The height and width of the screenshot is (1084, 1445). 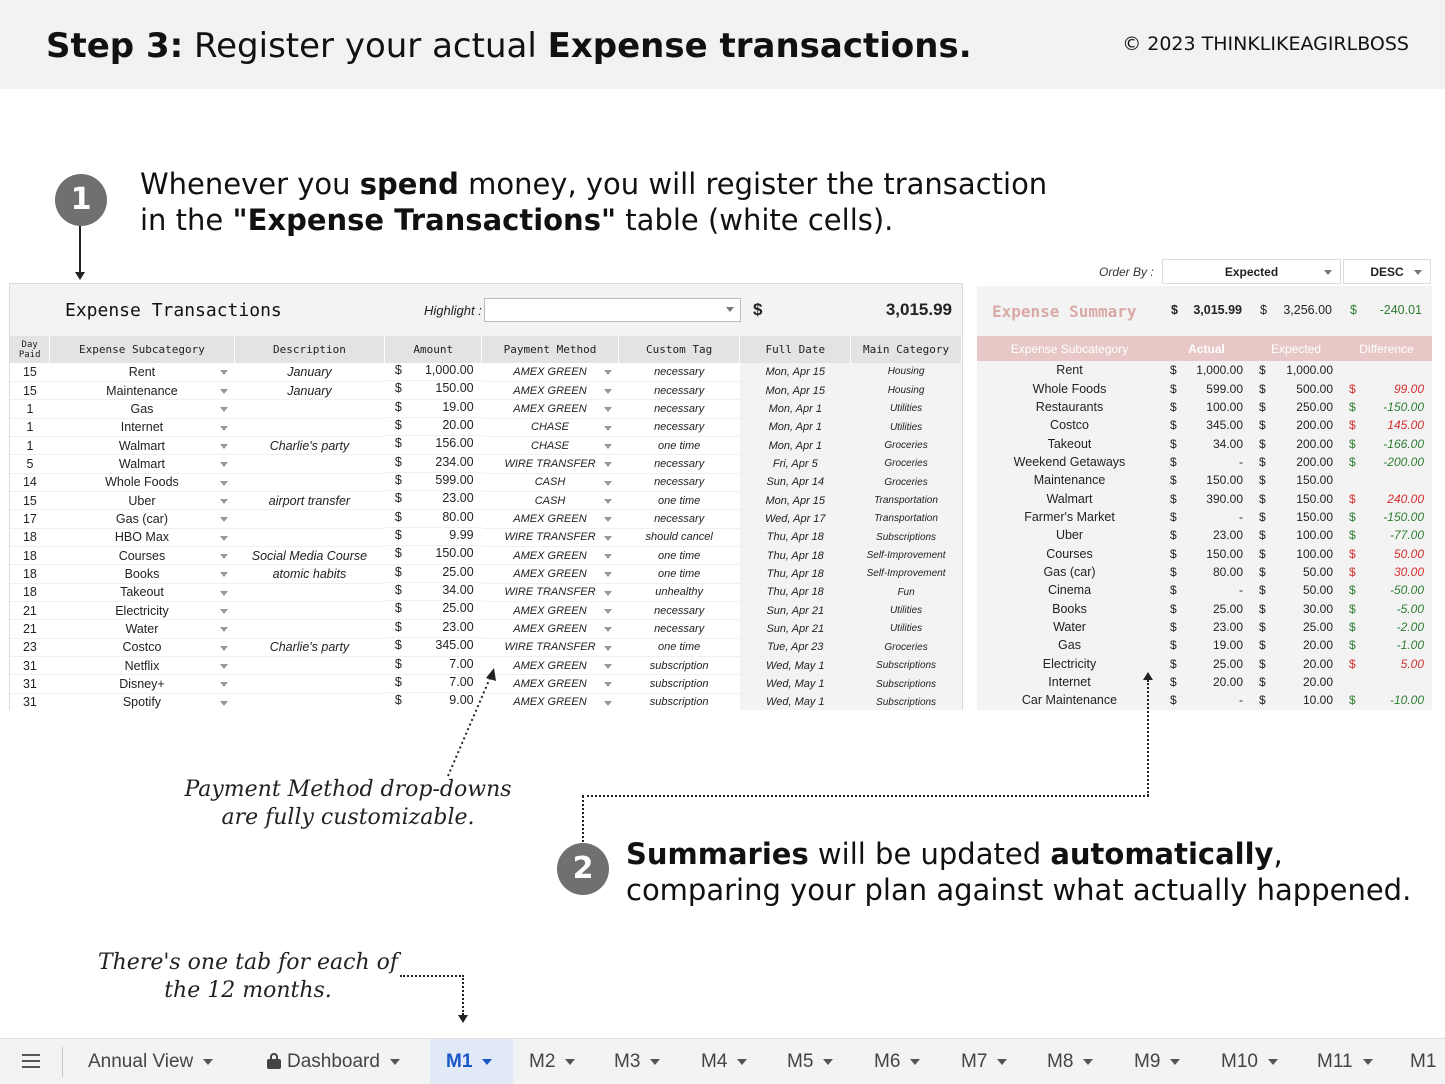 I want to click on amount-cell: $345.00, so click(x=433, y=647).